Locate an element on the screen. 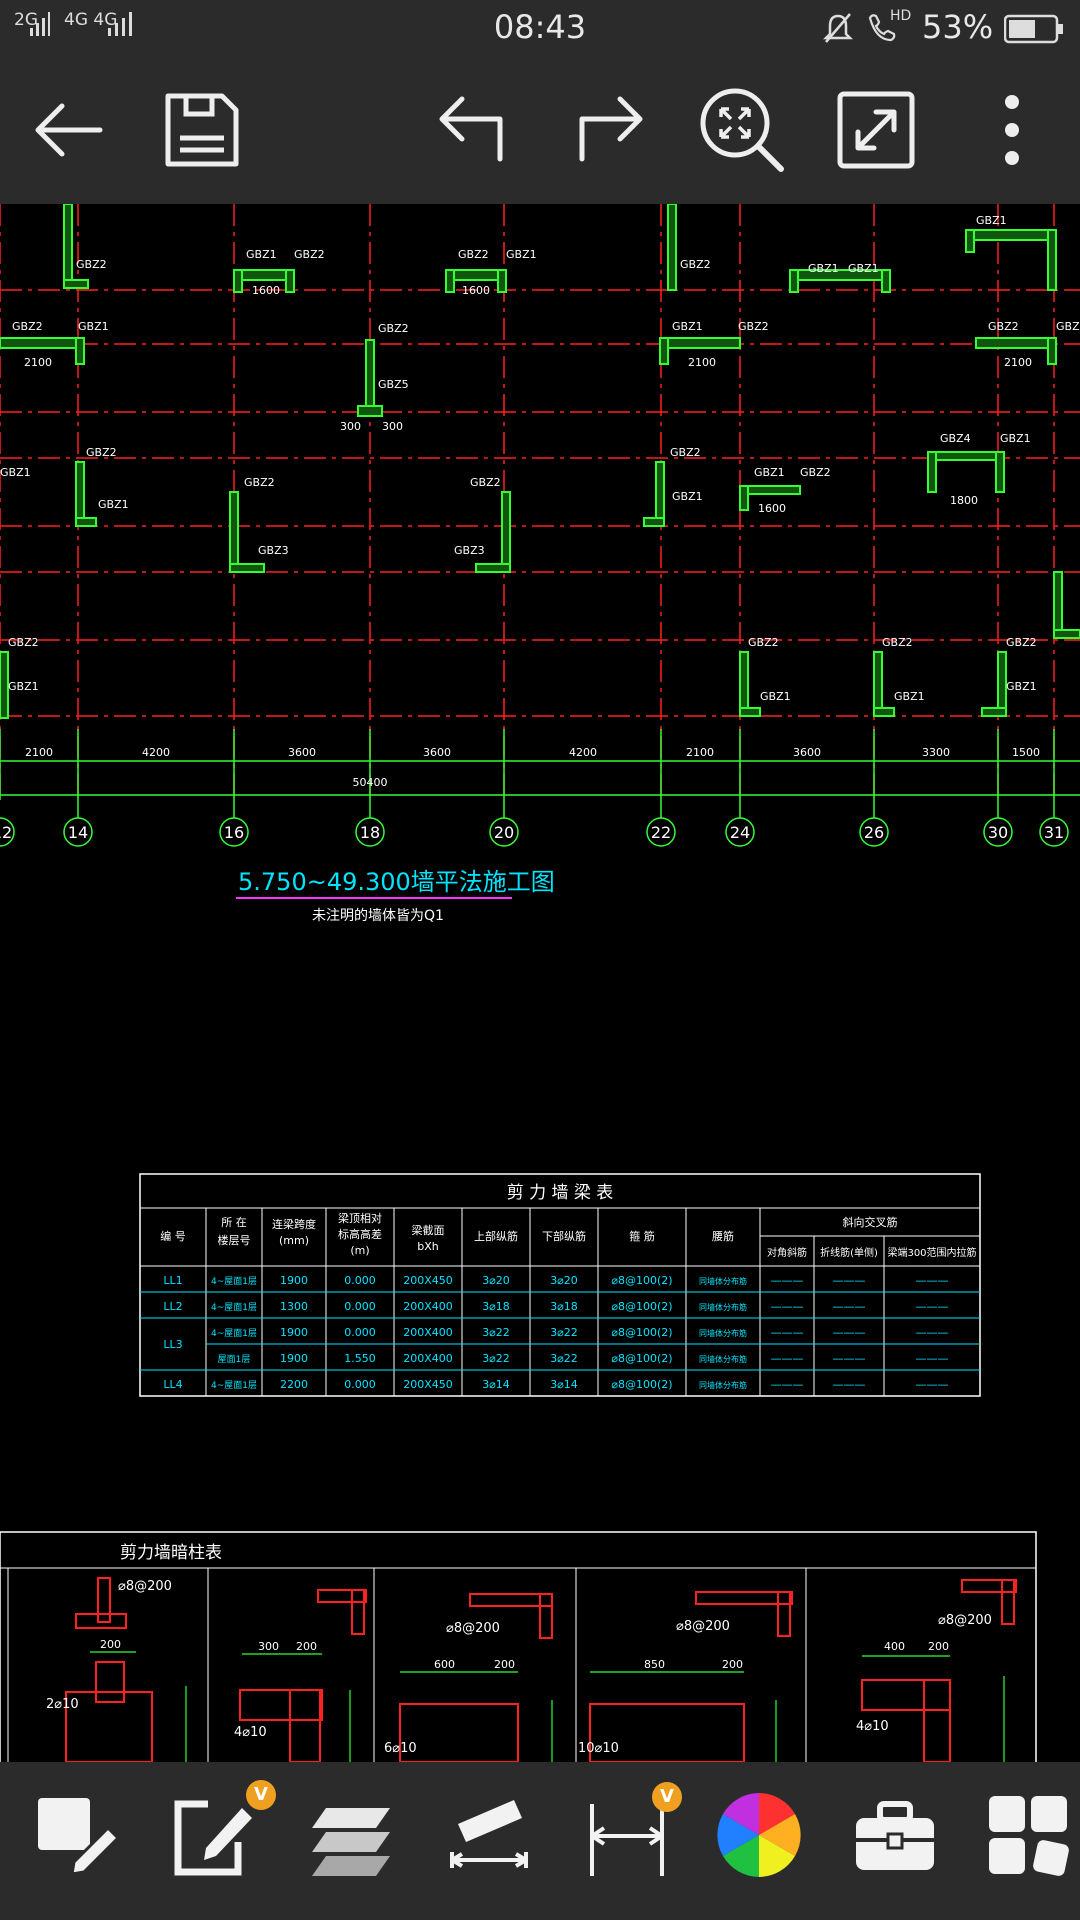  expand-icon is located at coordinates (876, 130).